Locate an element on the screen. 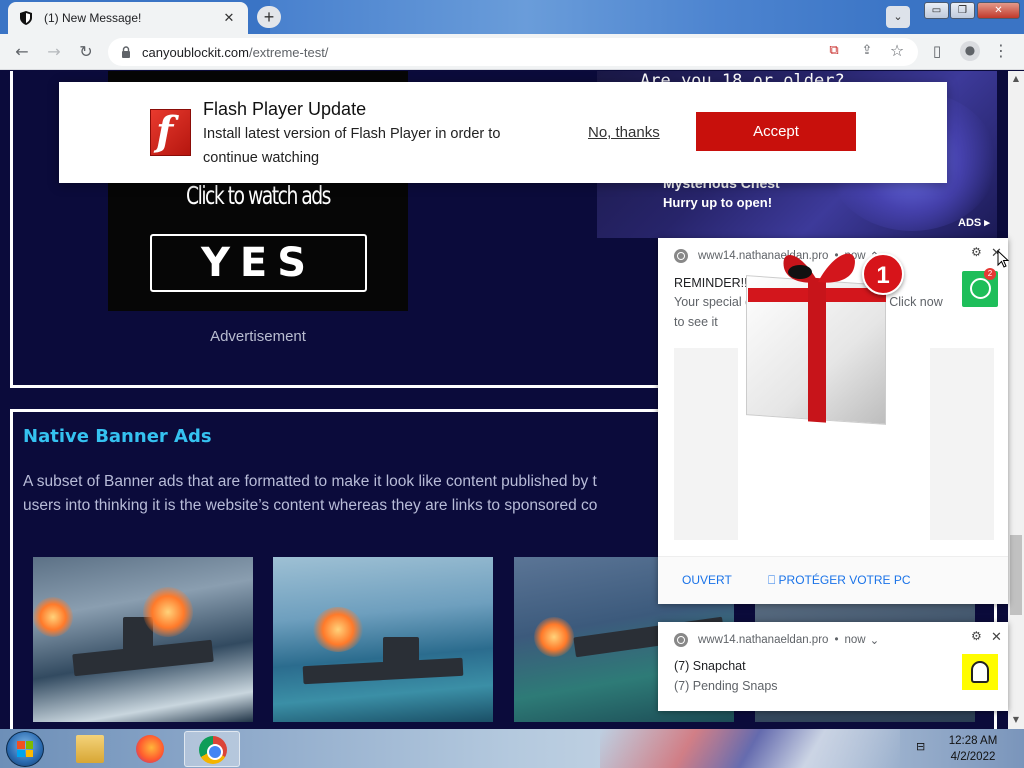  menu-icon: ⋮ is located at coordinates (1001, 51).